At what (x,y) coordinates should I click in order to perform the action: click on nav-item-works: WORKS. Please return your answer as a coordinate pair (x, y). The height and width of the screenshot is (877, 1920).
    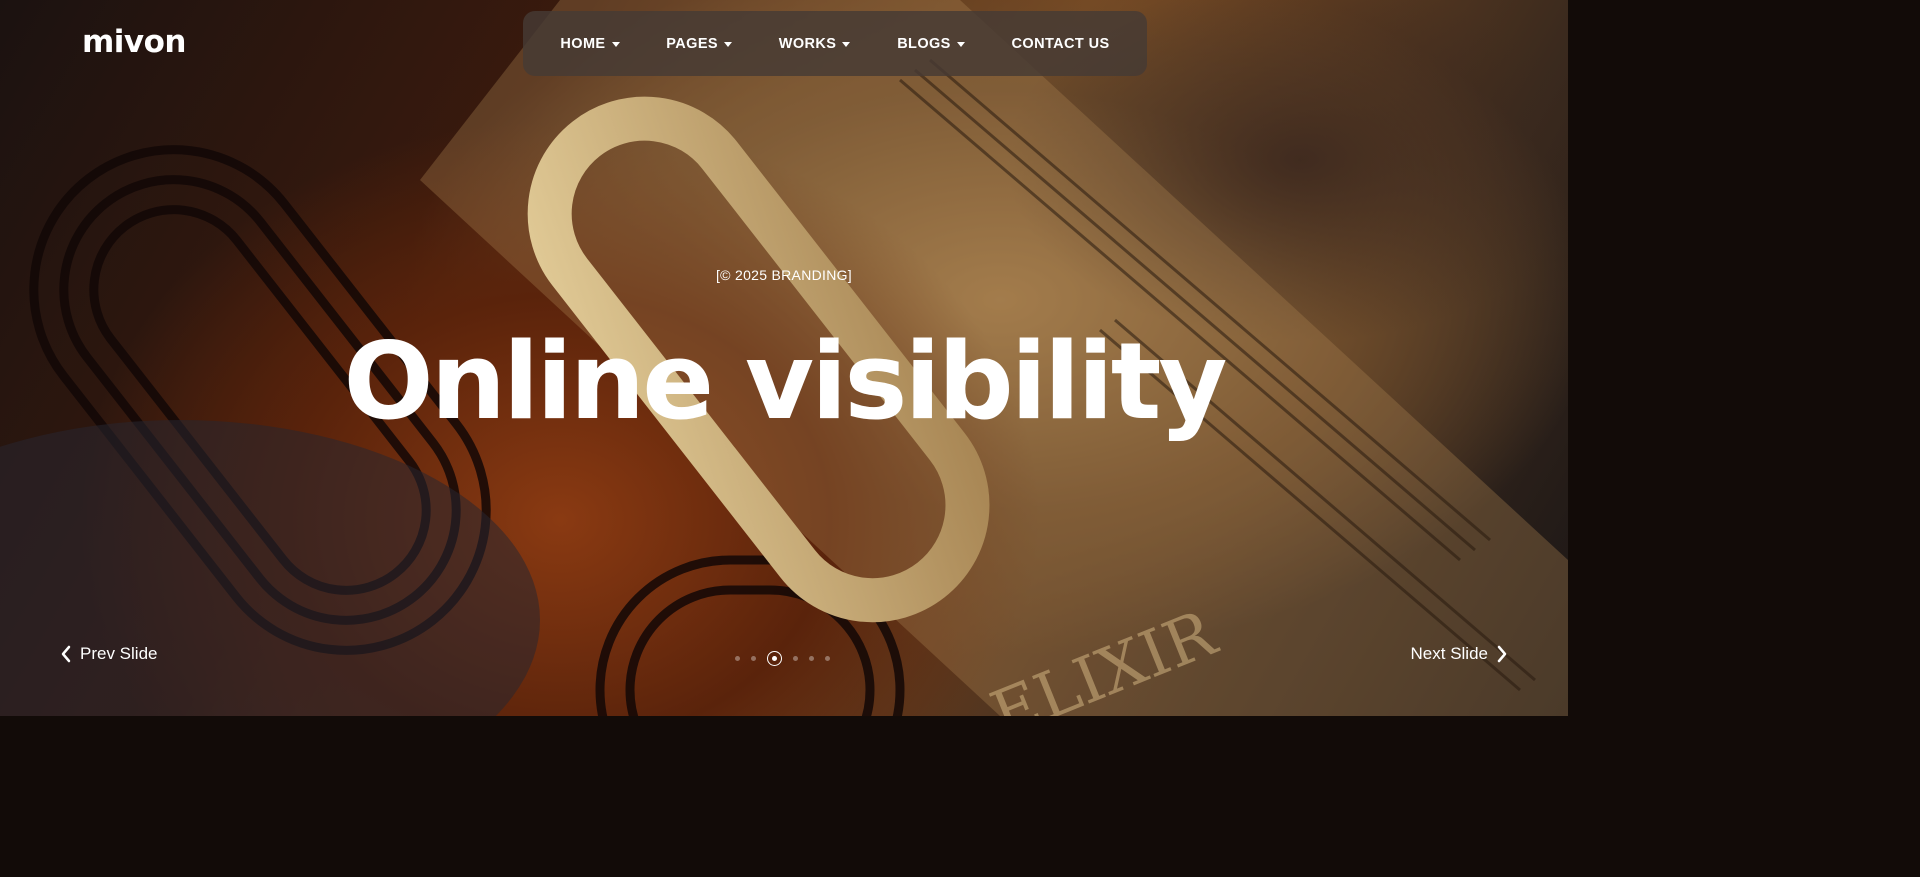
    Looking at the image, I should click on (815, 44).